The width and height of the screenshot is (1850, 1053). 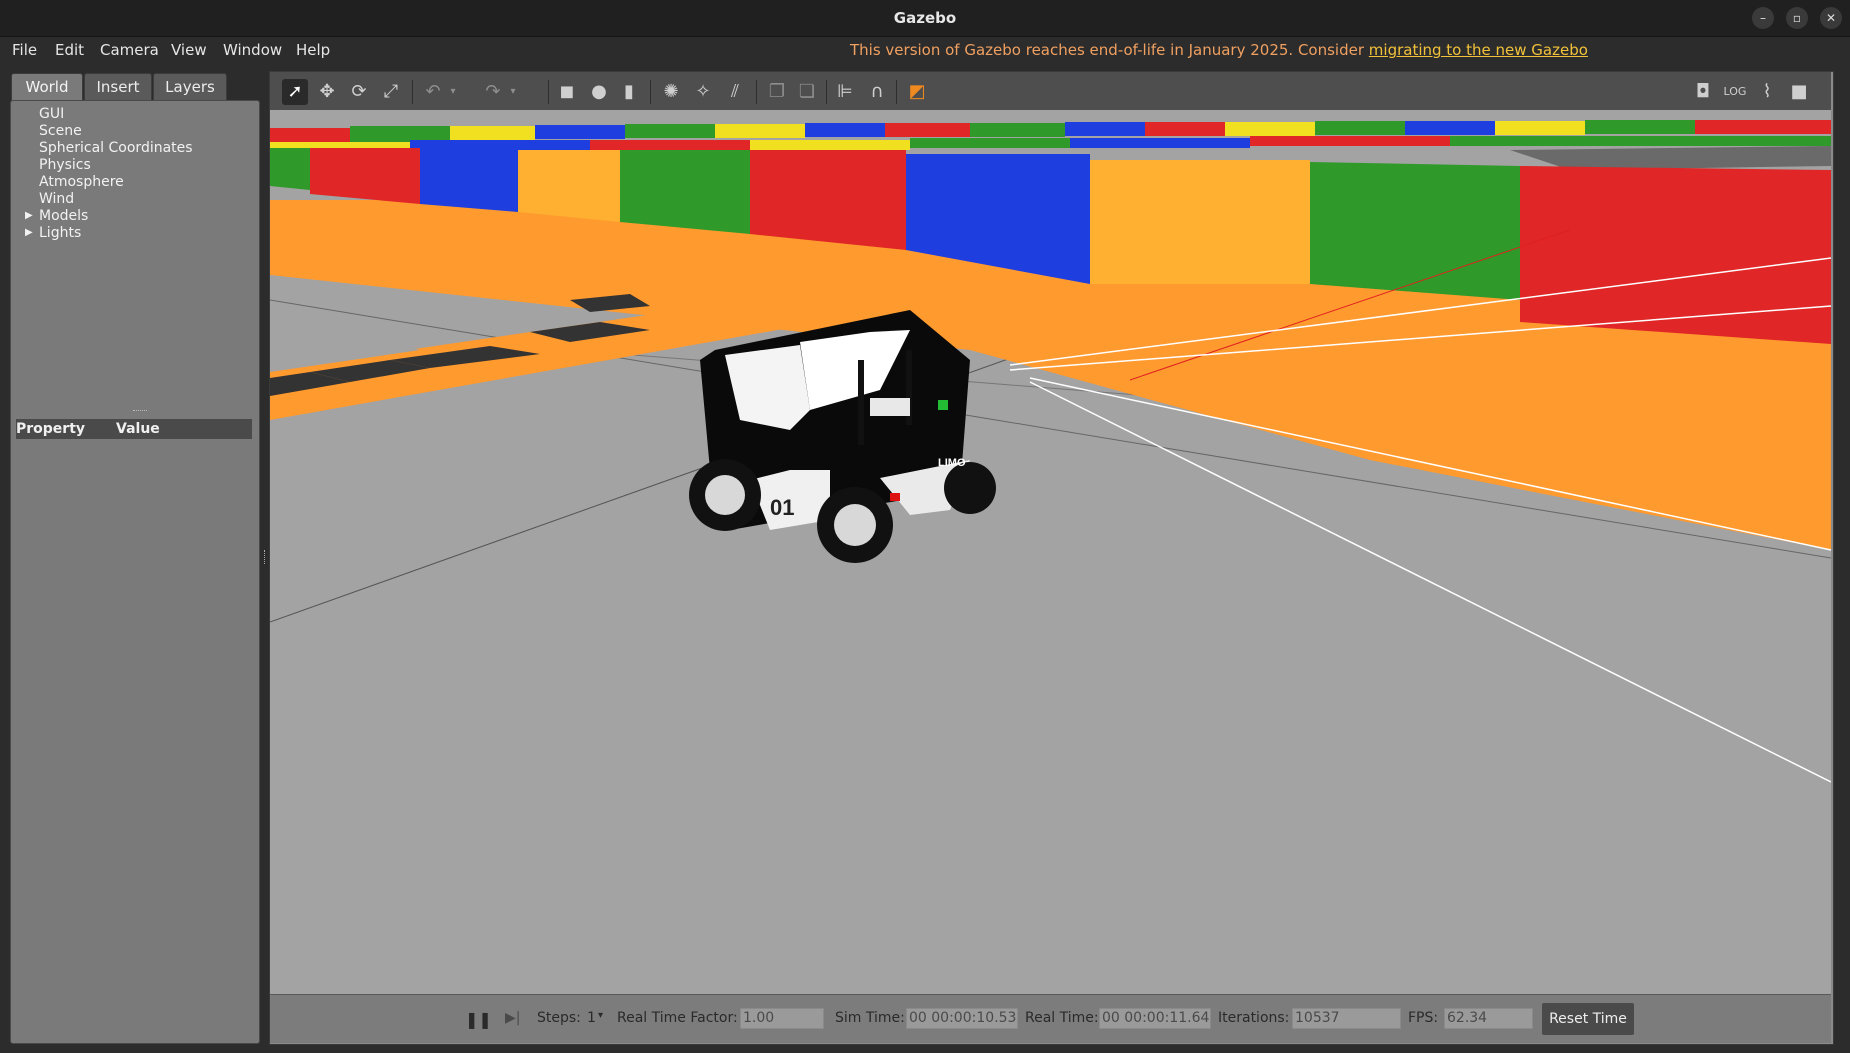 I want to click on fps-field: 62.34, so click(x=1488, y=1018).